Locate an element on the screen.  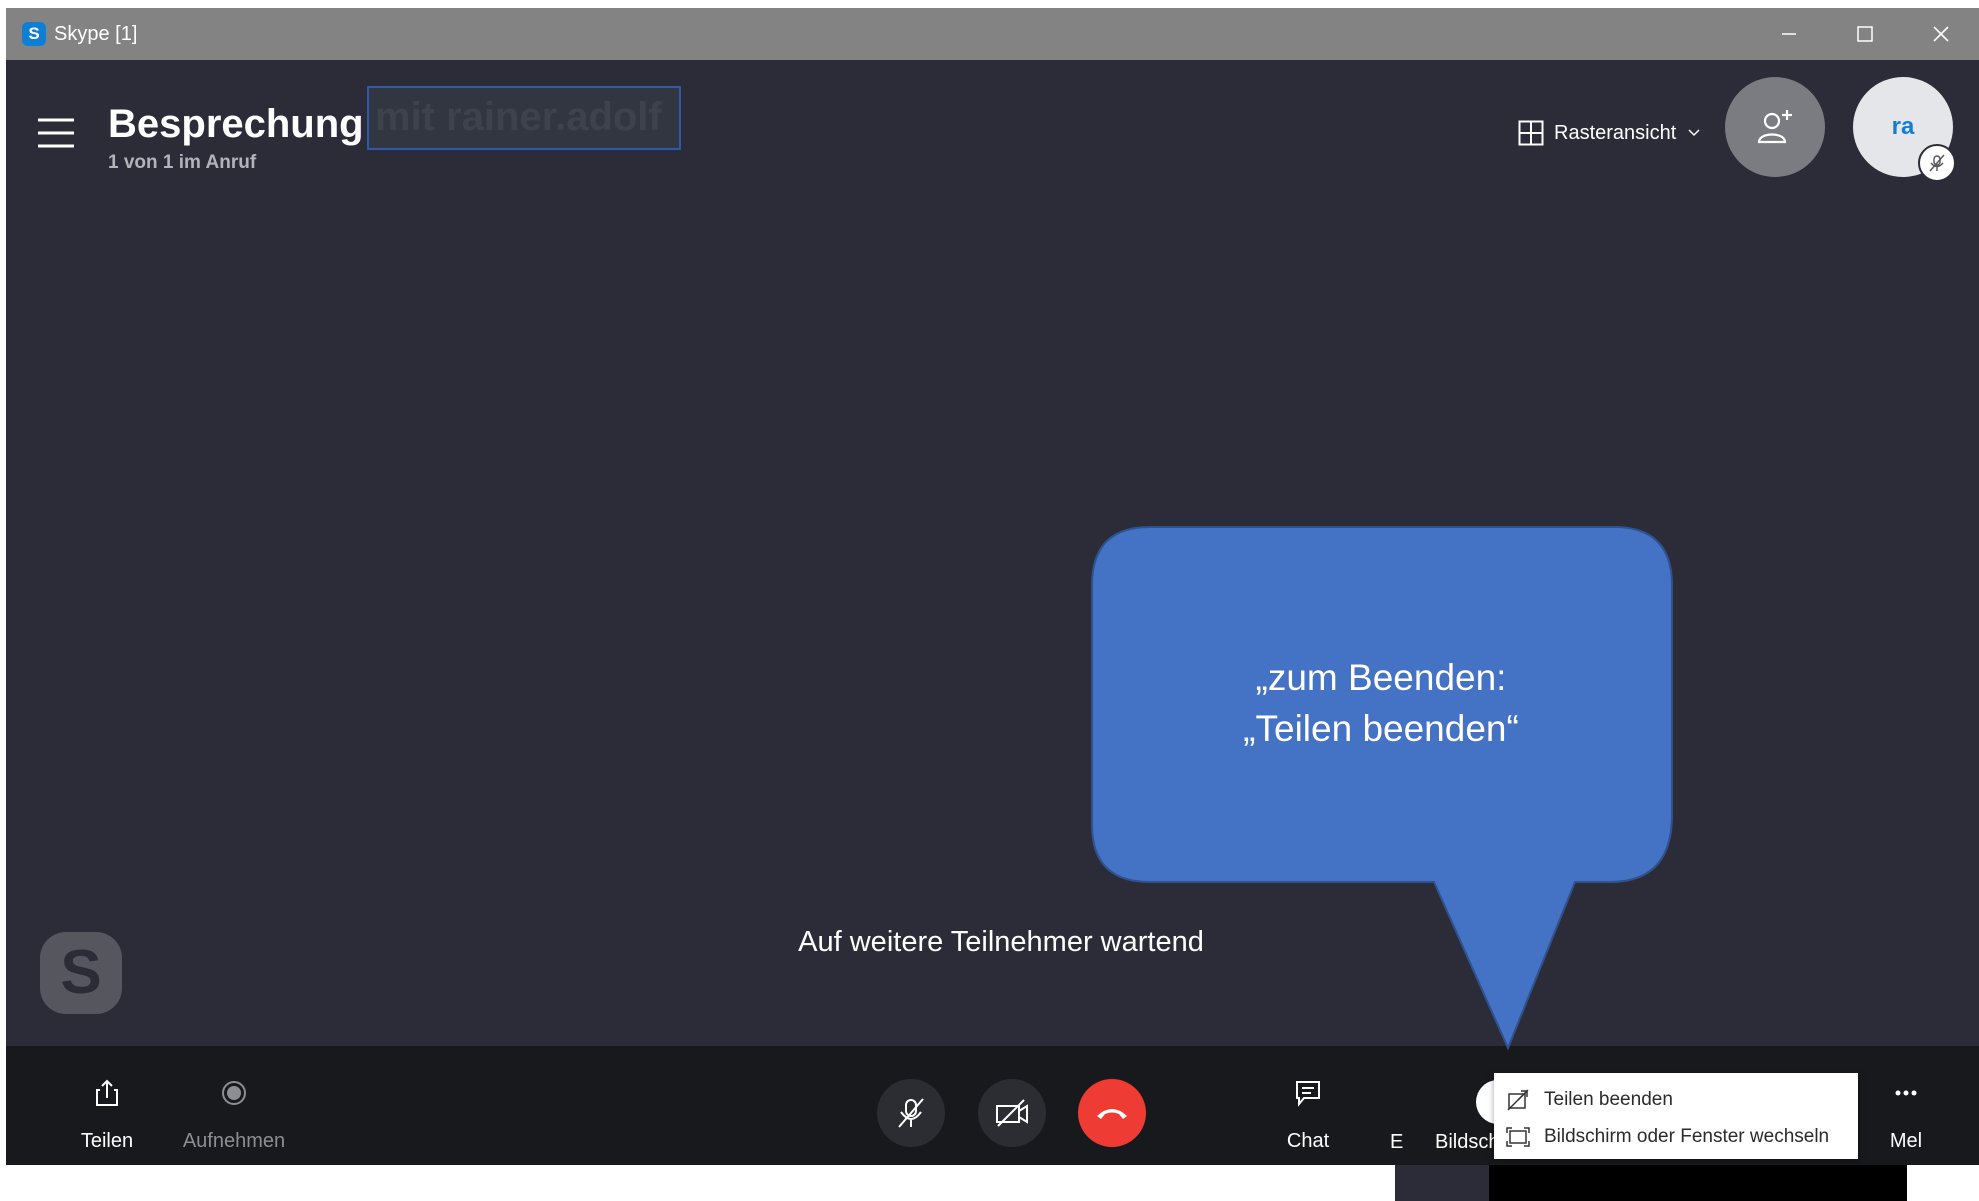
title-bar: S Skype [1] is located at coordinates (992, 34).